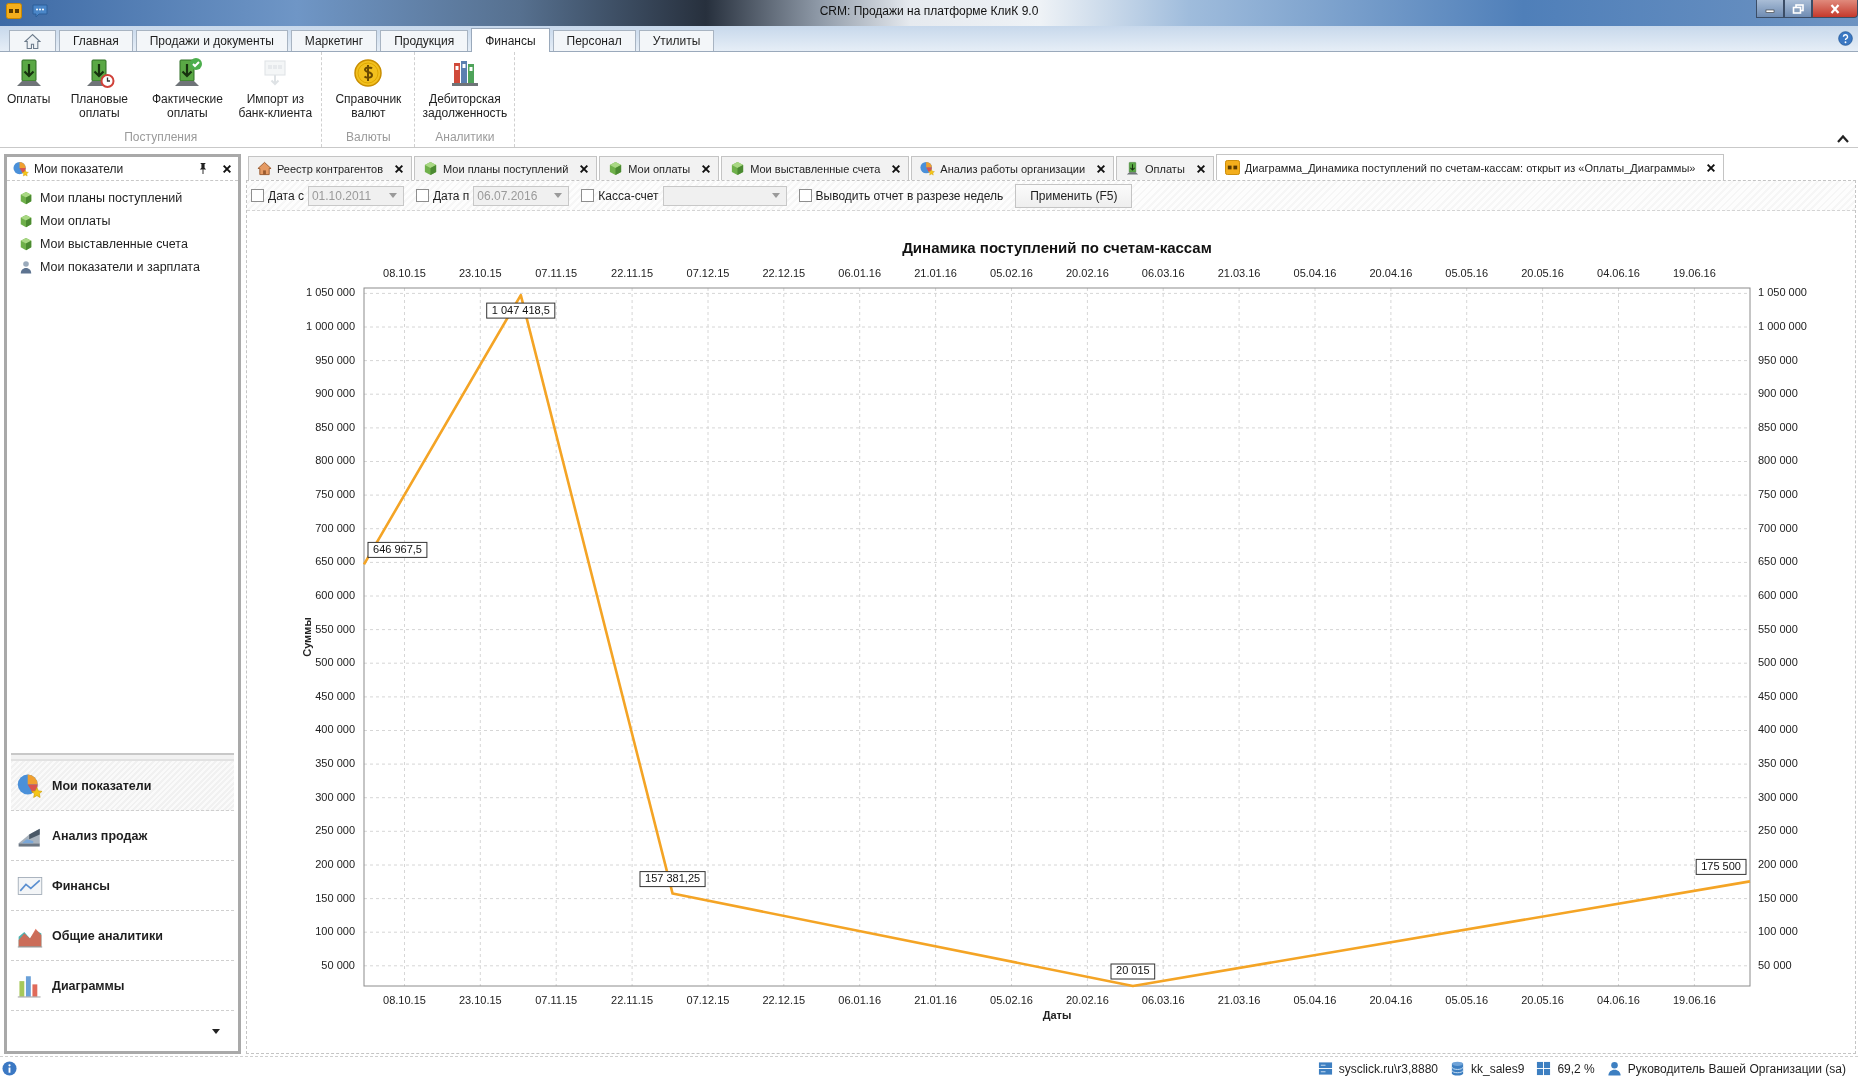 This screenshot has width=1858, height=1080. Describe the element at coordinates (424, 40) in the screenshot. I see `ribbon-tab: Продукция` at that location.